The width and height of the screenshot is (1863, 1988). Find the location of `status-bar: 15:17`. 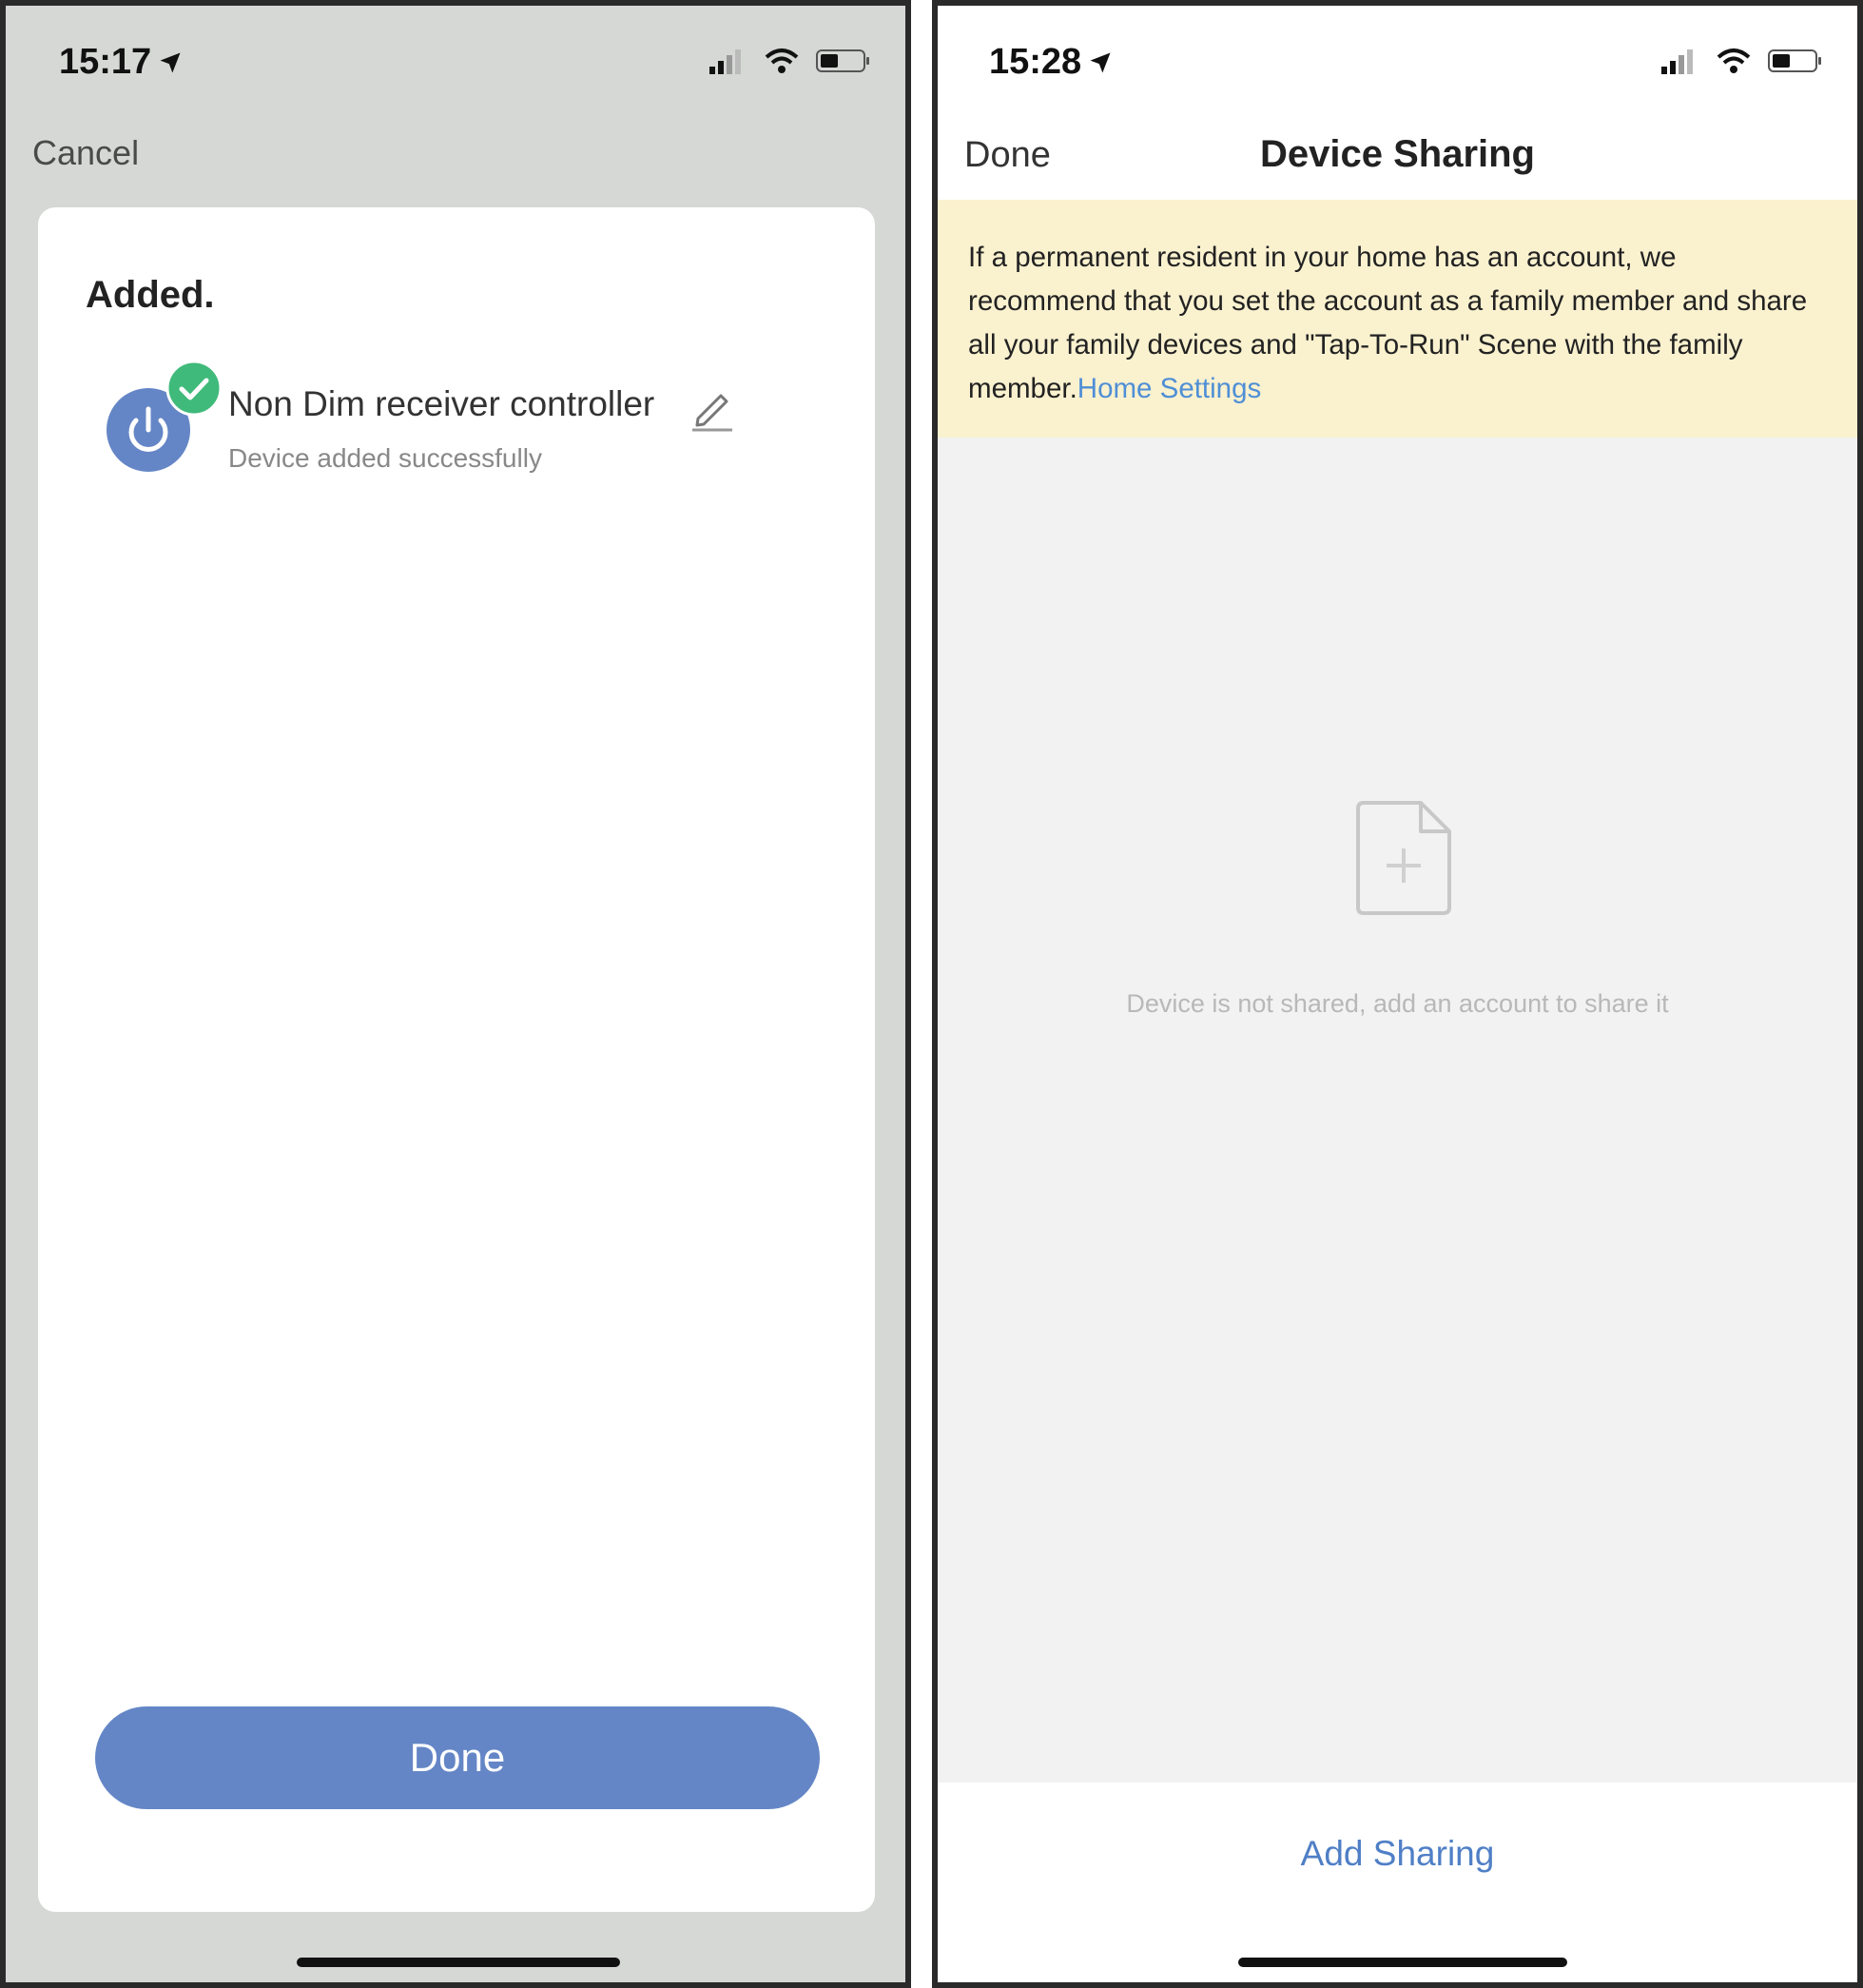

status-bar: 15:17 is located at coordinates (455, 63).